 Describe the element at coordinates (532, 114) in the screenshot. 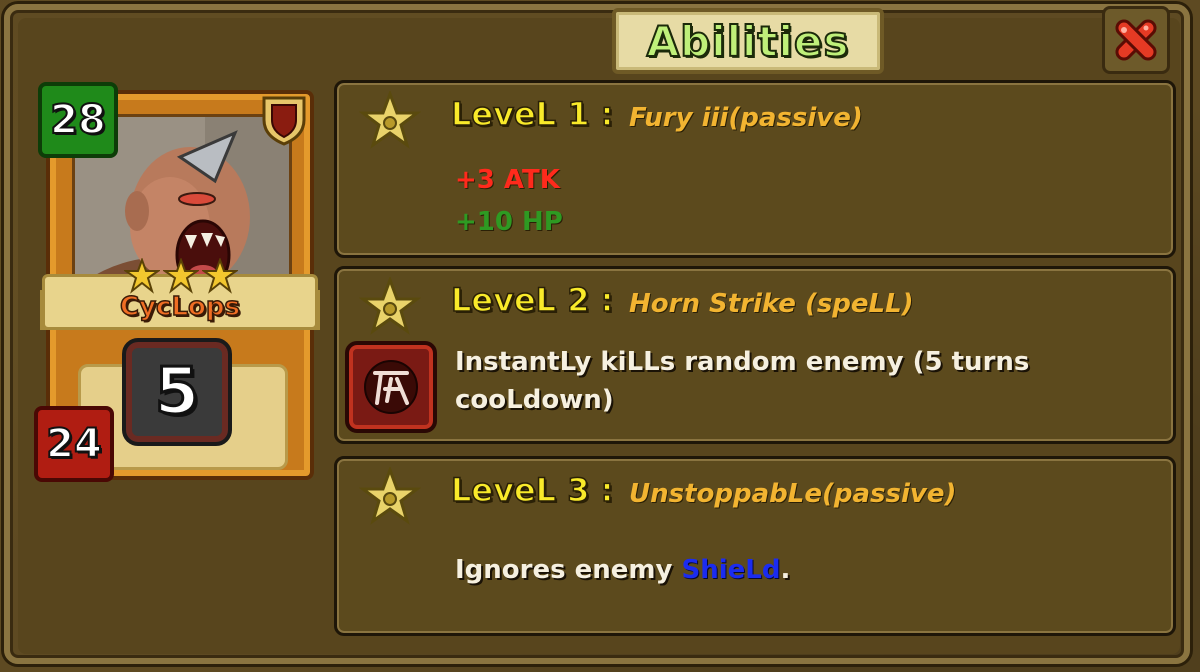

I see `level-label: LeveL 1 :` at that location.